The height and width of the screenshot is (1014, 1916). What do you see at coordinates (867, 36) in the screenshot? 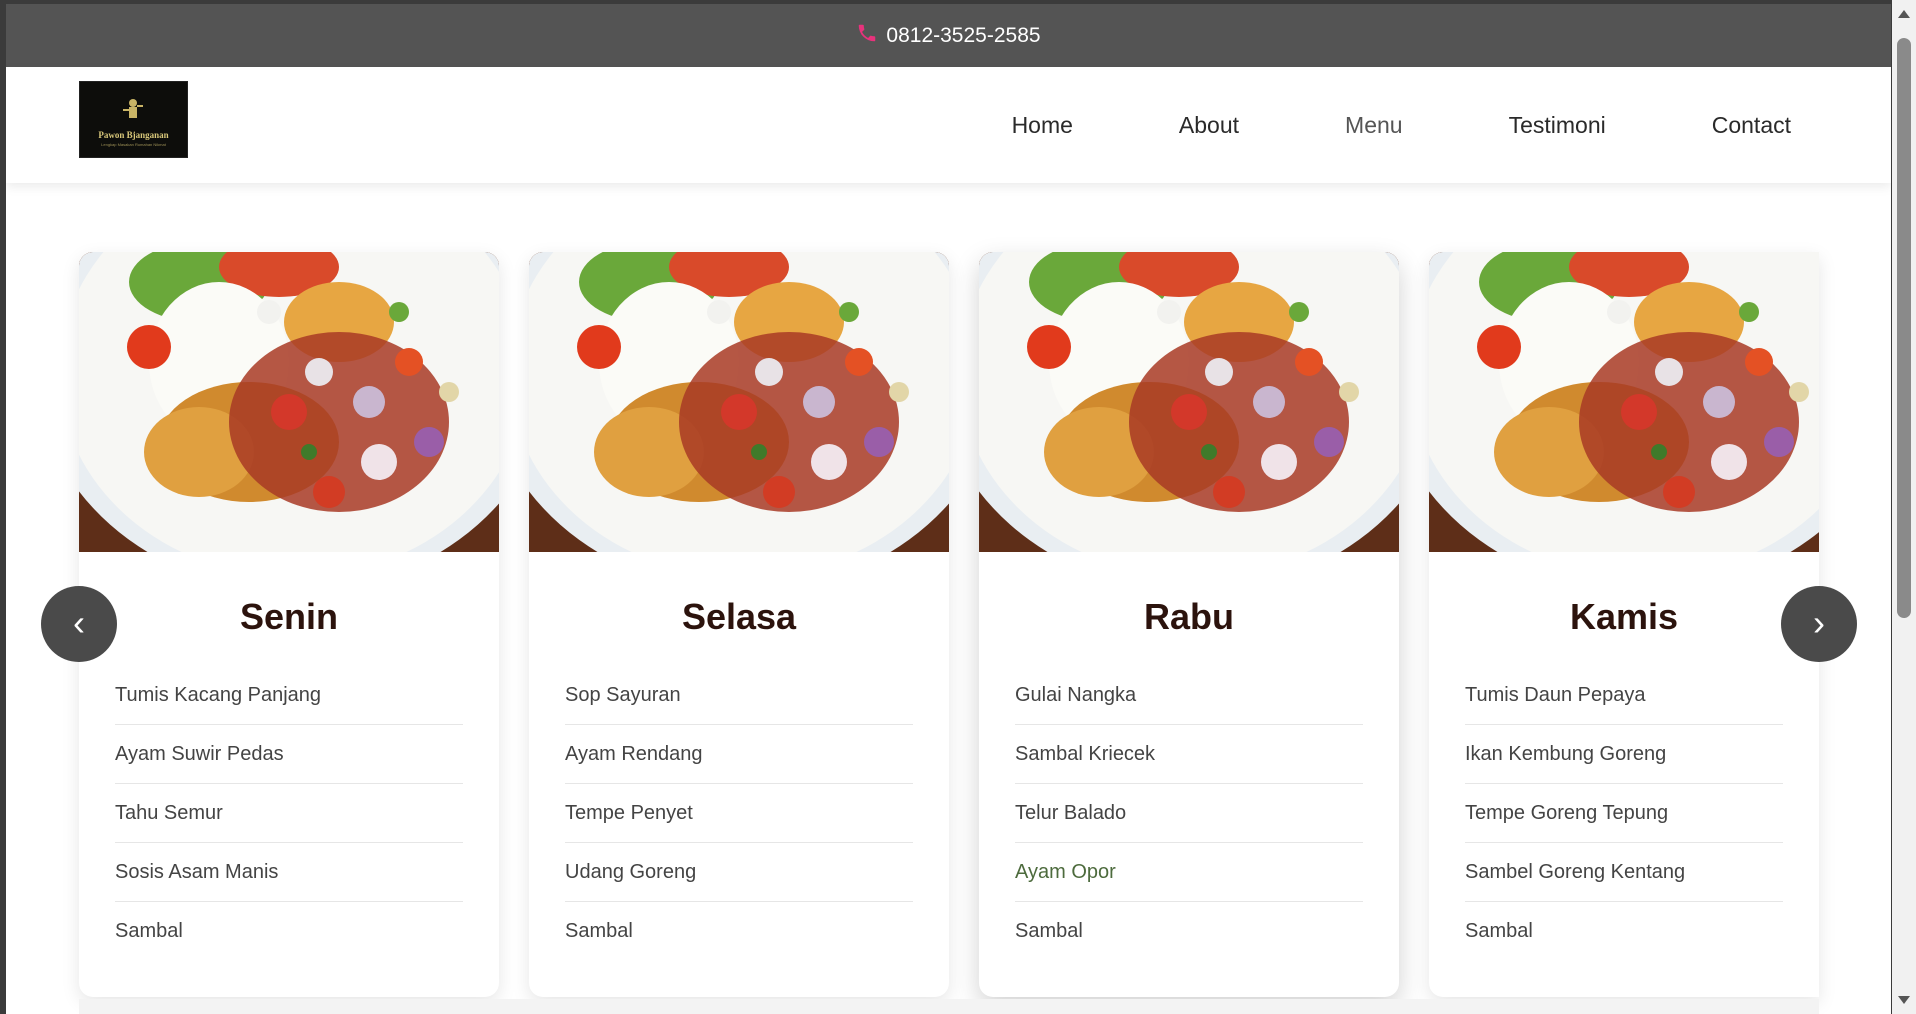
I see `phone-icon` at bounding box center [867, 36].